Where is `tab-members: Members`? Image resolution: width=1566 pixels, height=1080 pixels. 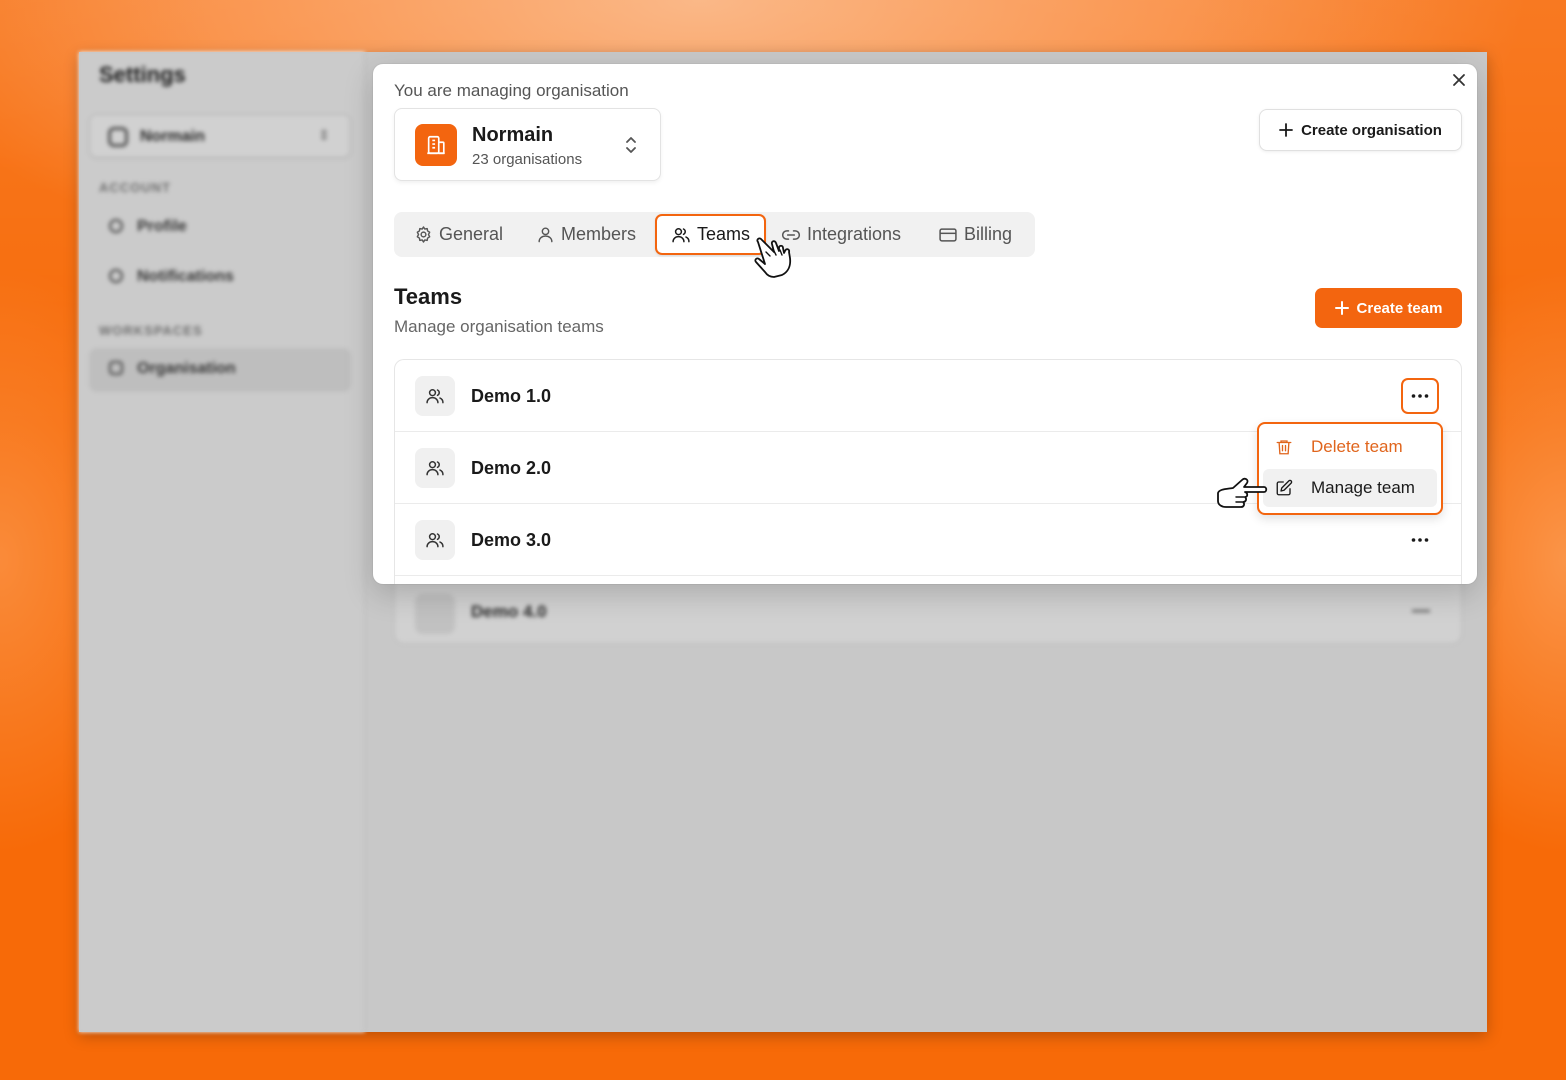 tab-members: Members is located at coordinates (586, 234).